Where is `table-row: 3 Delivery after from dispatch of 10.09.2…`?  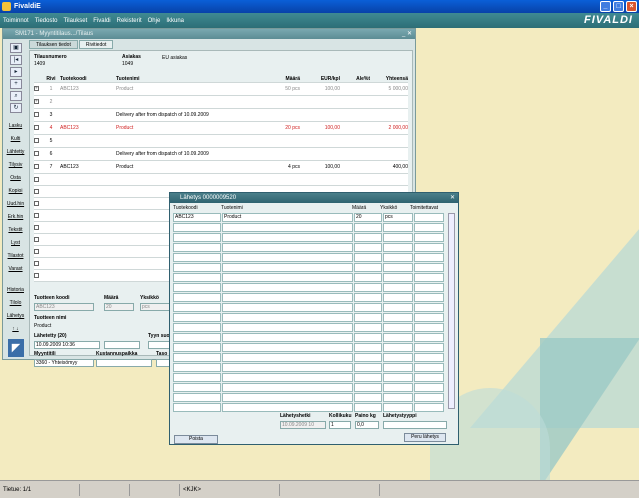 table-row: 3 Delivery after from dispatch of 10.09.2… is located at coordinates (221, 115).